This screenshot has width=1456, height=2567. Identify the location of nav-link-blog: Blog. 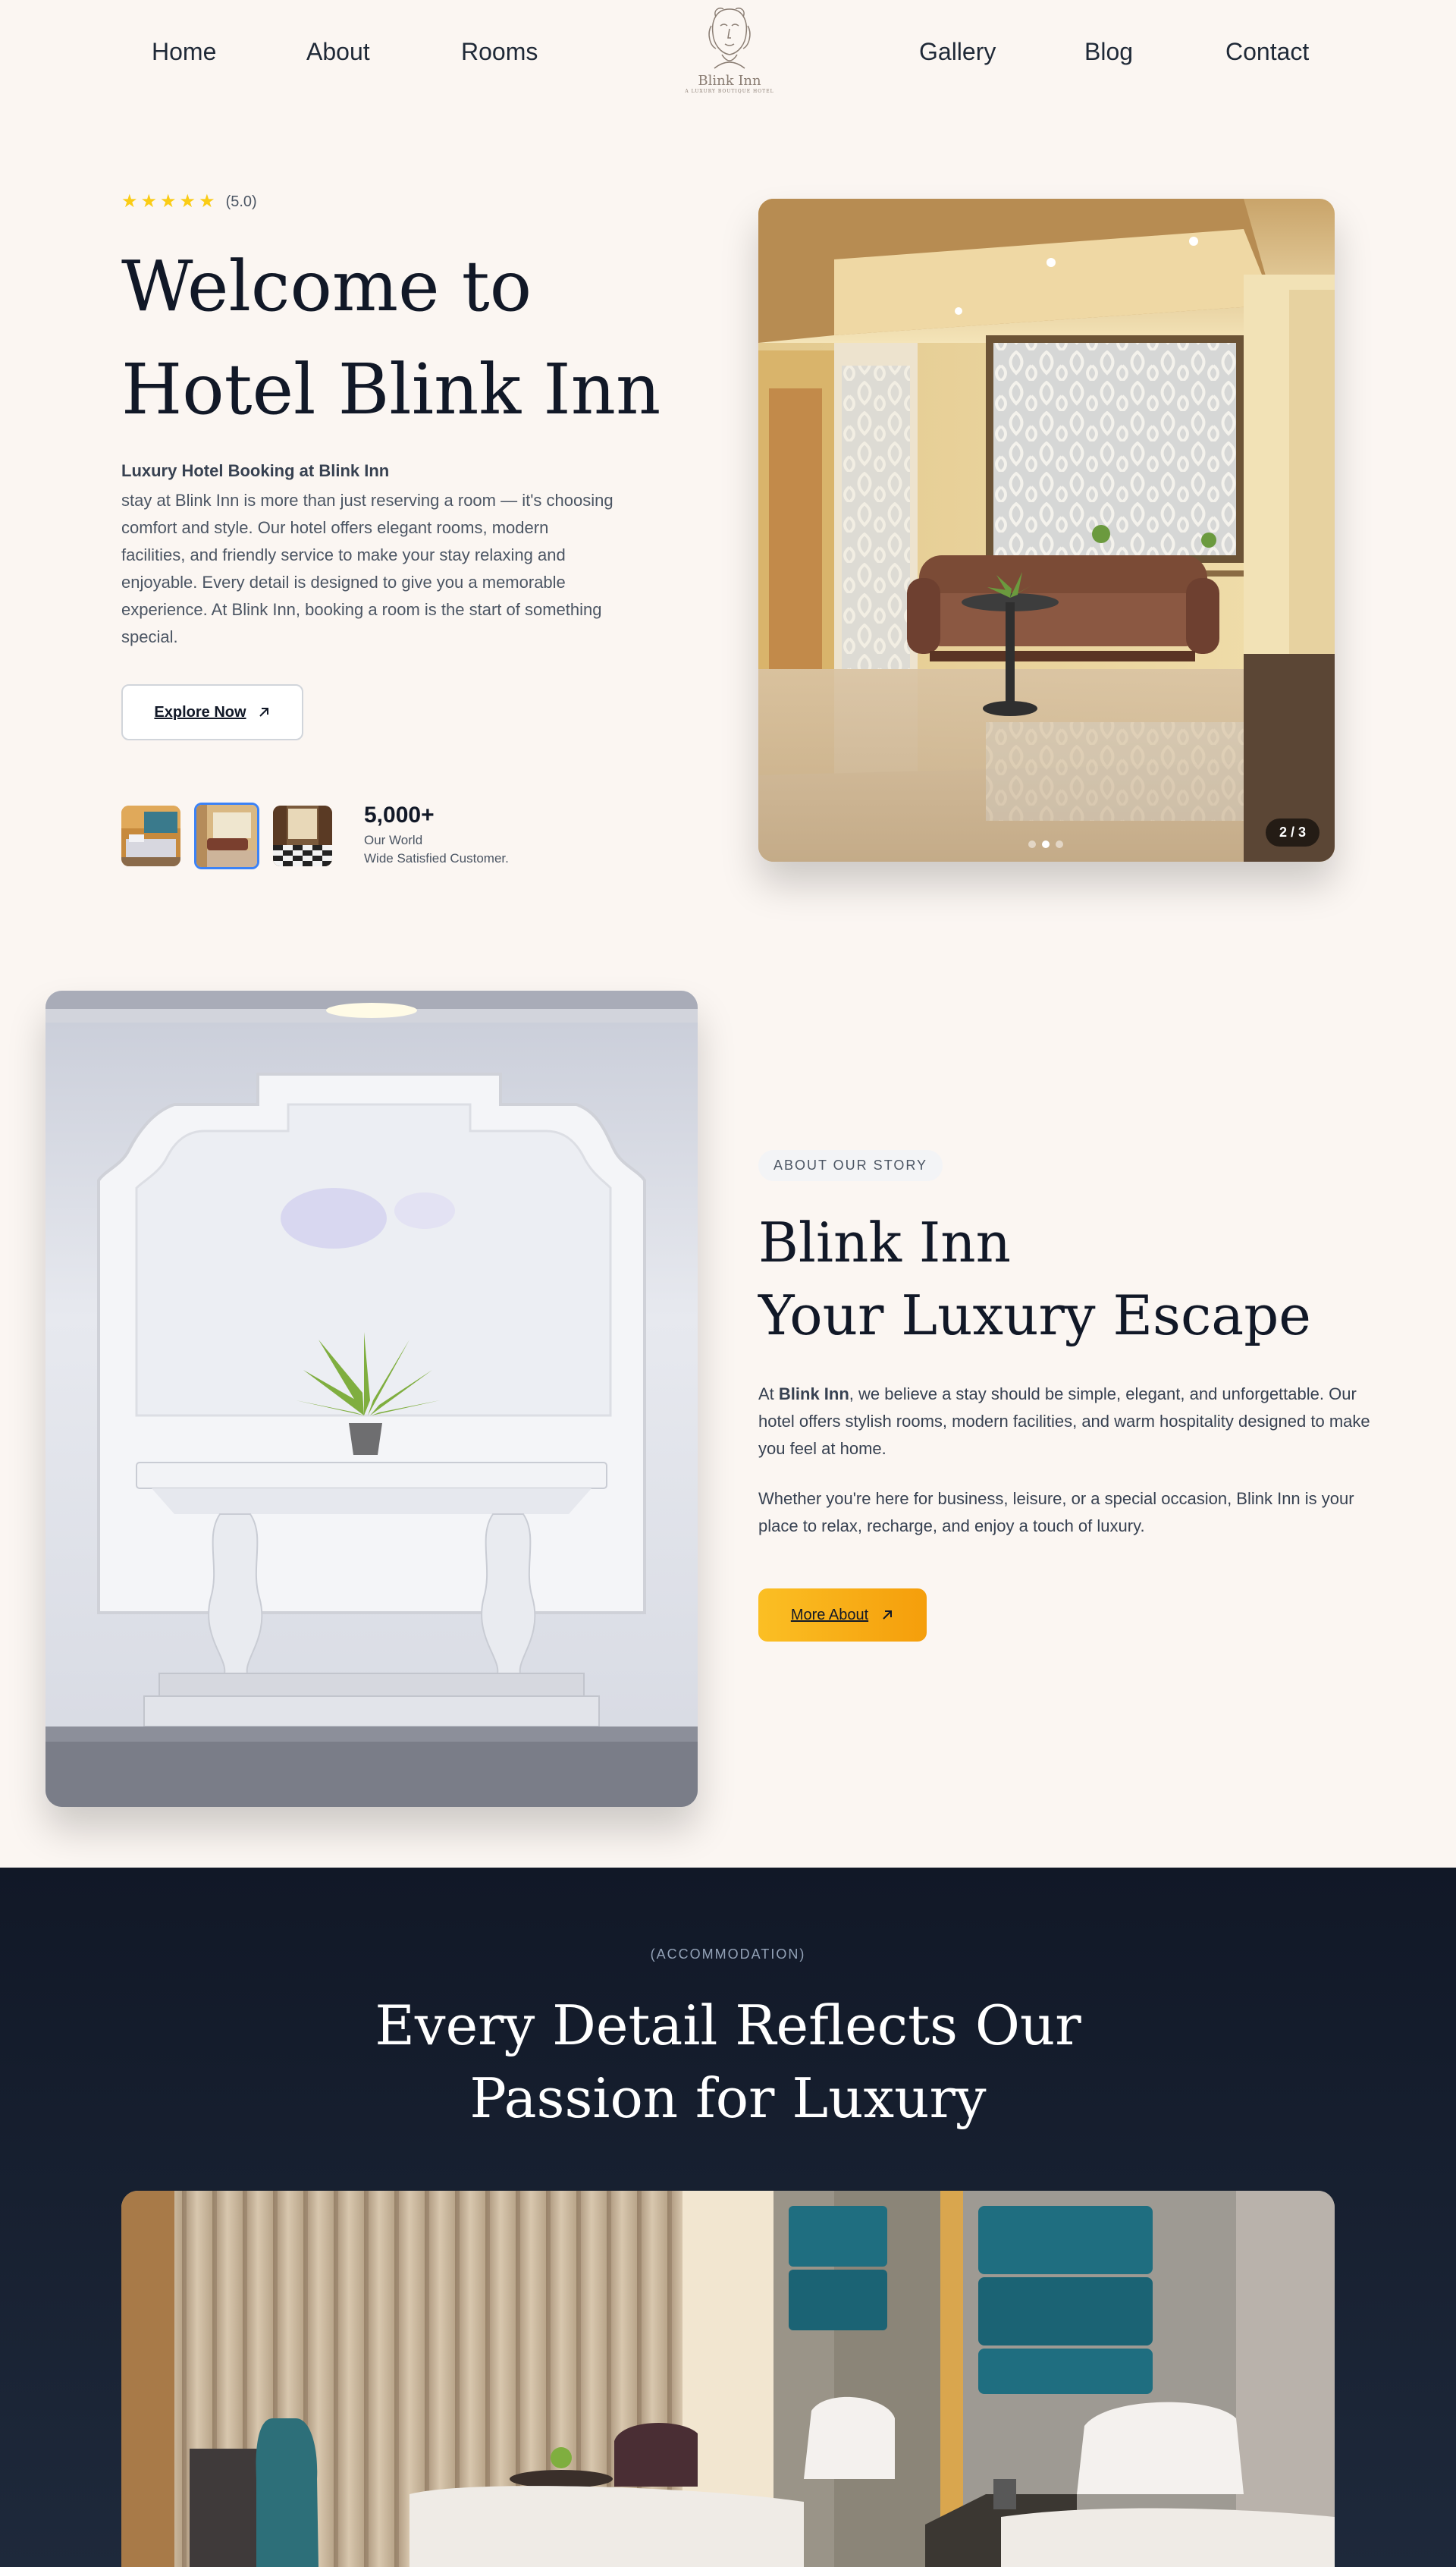
(1108, 52).